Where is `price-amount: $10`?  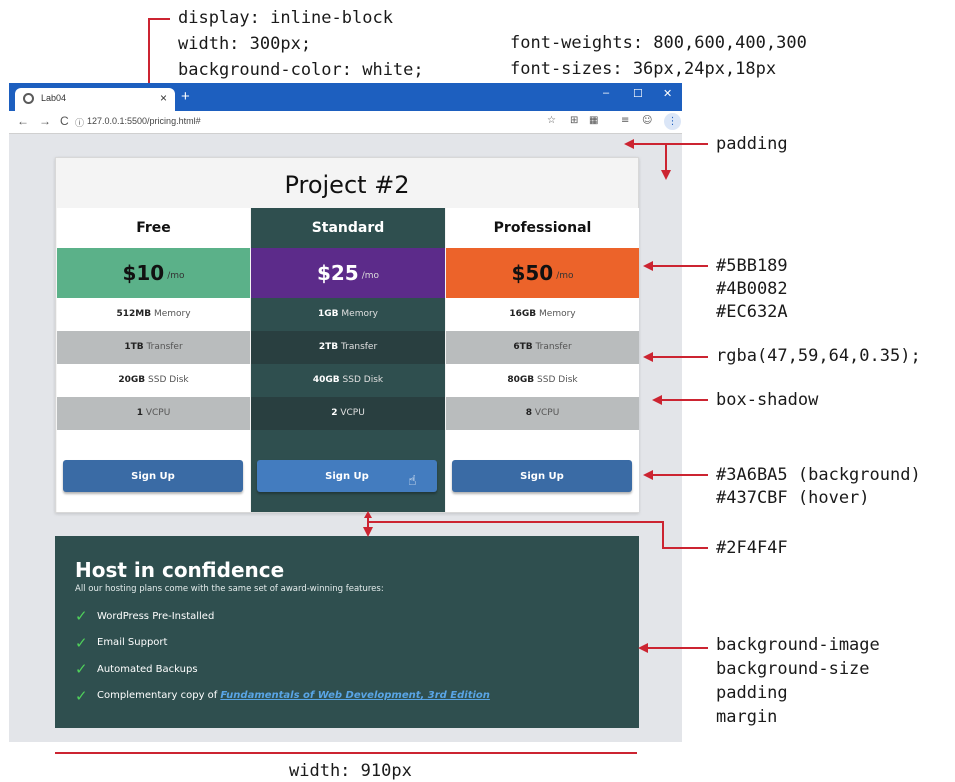
price-amount: $10 is located at coordinates (143, 273).